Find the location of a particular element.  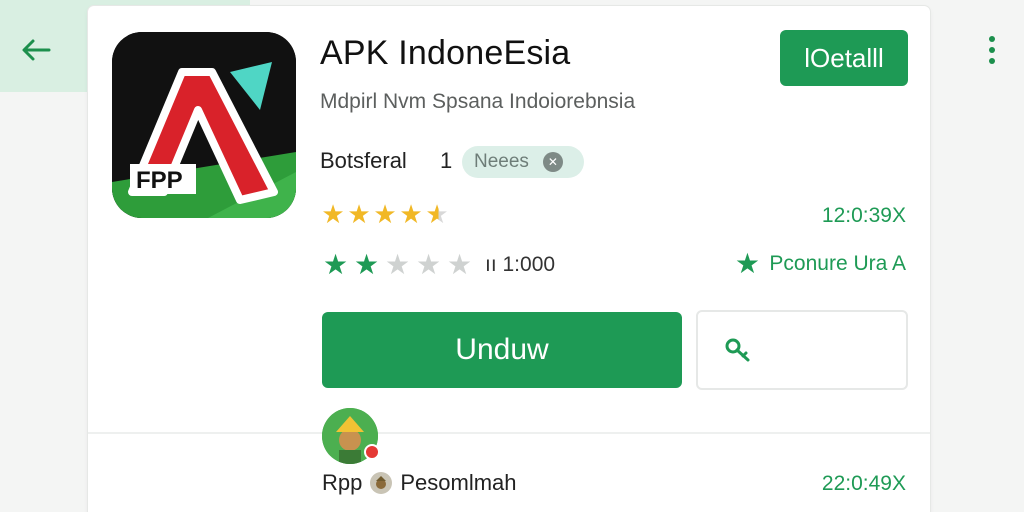

close-circle-icon: ✕ is located at coordinates (552, 162).